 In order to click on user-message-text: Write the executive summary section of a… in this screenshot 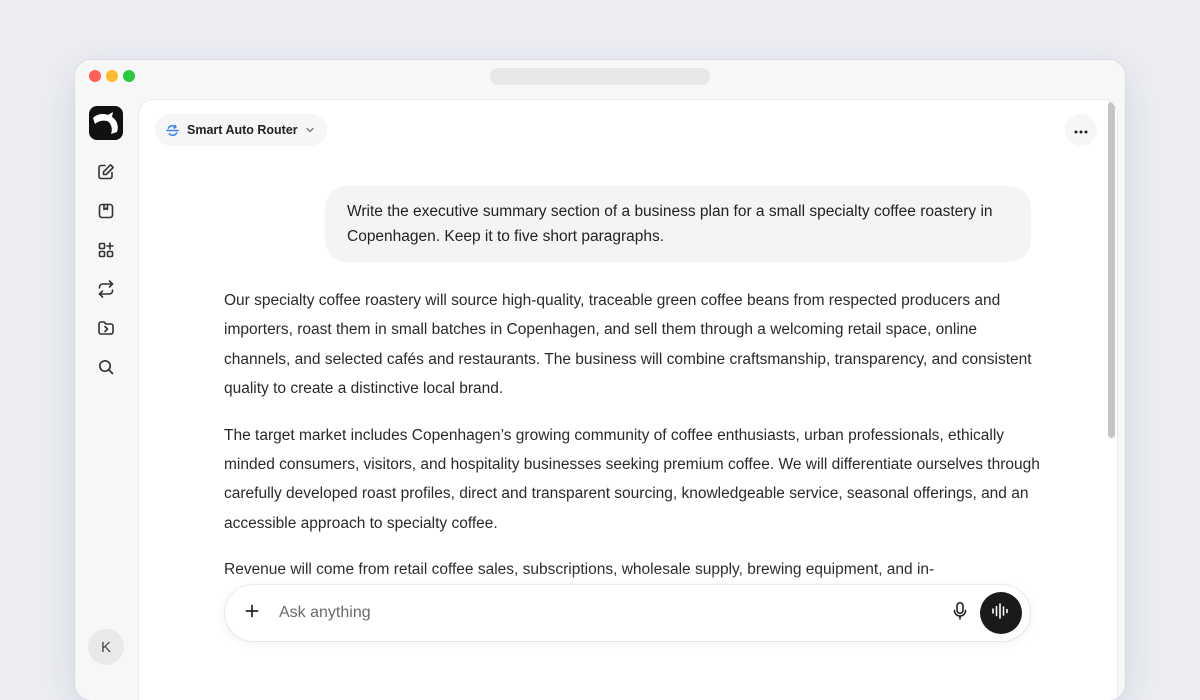, I will do `click(670, 224)`.